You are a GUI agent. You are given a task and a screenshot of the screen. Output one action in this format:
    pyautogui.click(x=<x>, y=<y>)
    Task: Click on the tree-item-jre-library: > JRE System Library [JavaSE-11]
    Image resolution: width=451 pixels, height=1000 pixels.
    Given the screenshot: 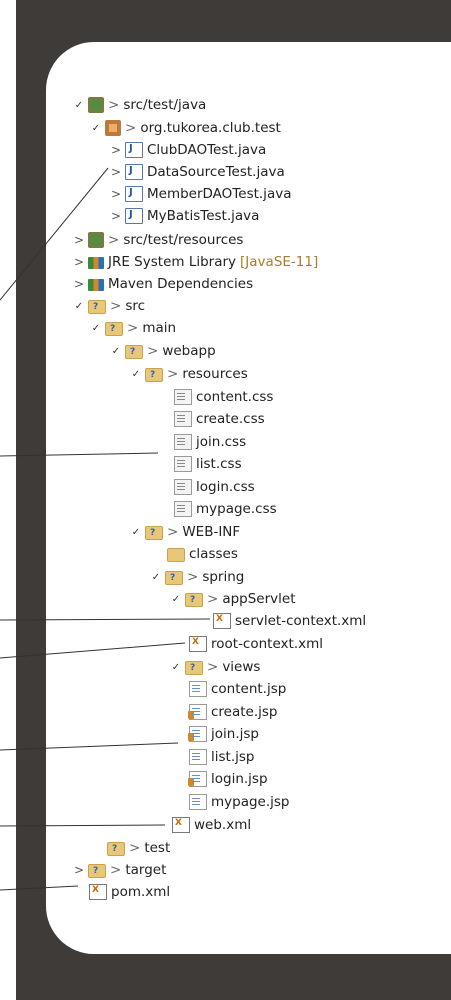 What is the action you would take?
    pyautogui.click(x=195, y=262)
    